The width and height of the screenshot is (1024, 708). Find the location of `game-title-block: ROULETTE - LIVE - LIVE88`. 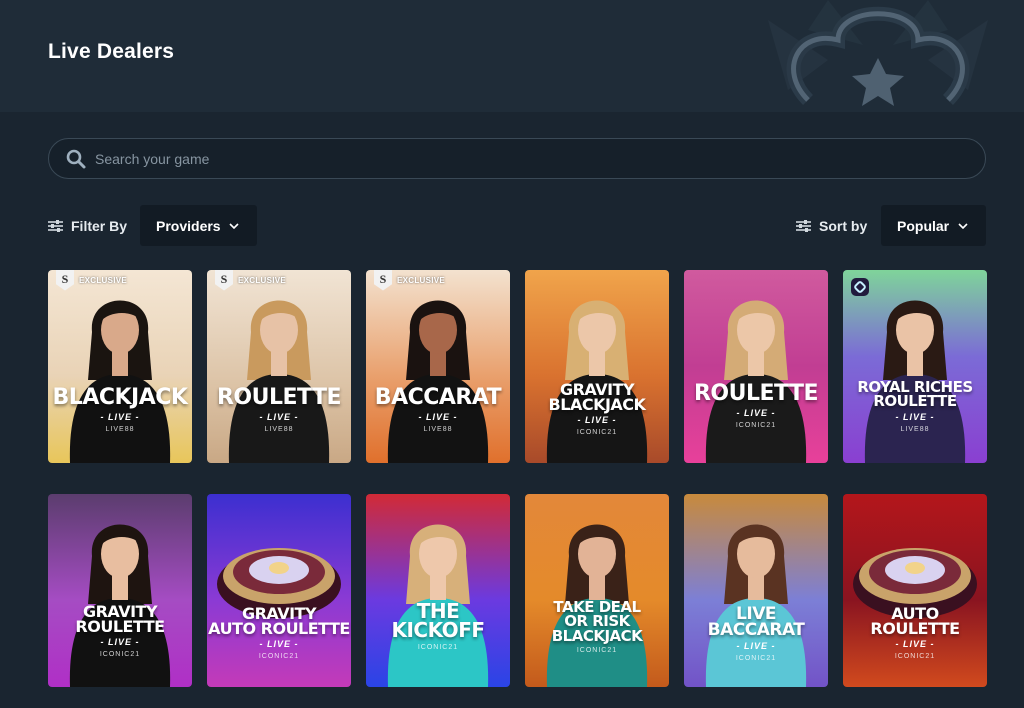

game-title-block: ROULETTE - LIVE - LIVE88 is located at coordinates (279, 409).